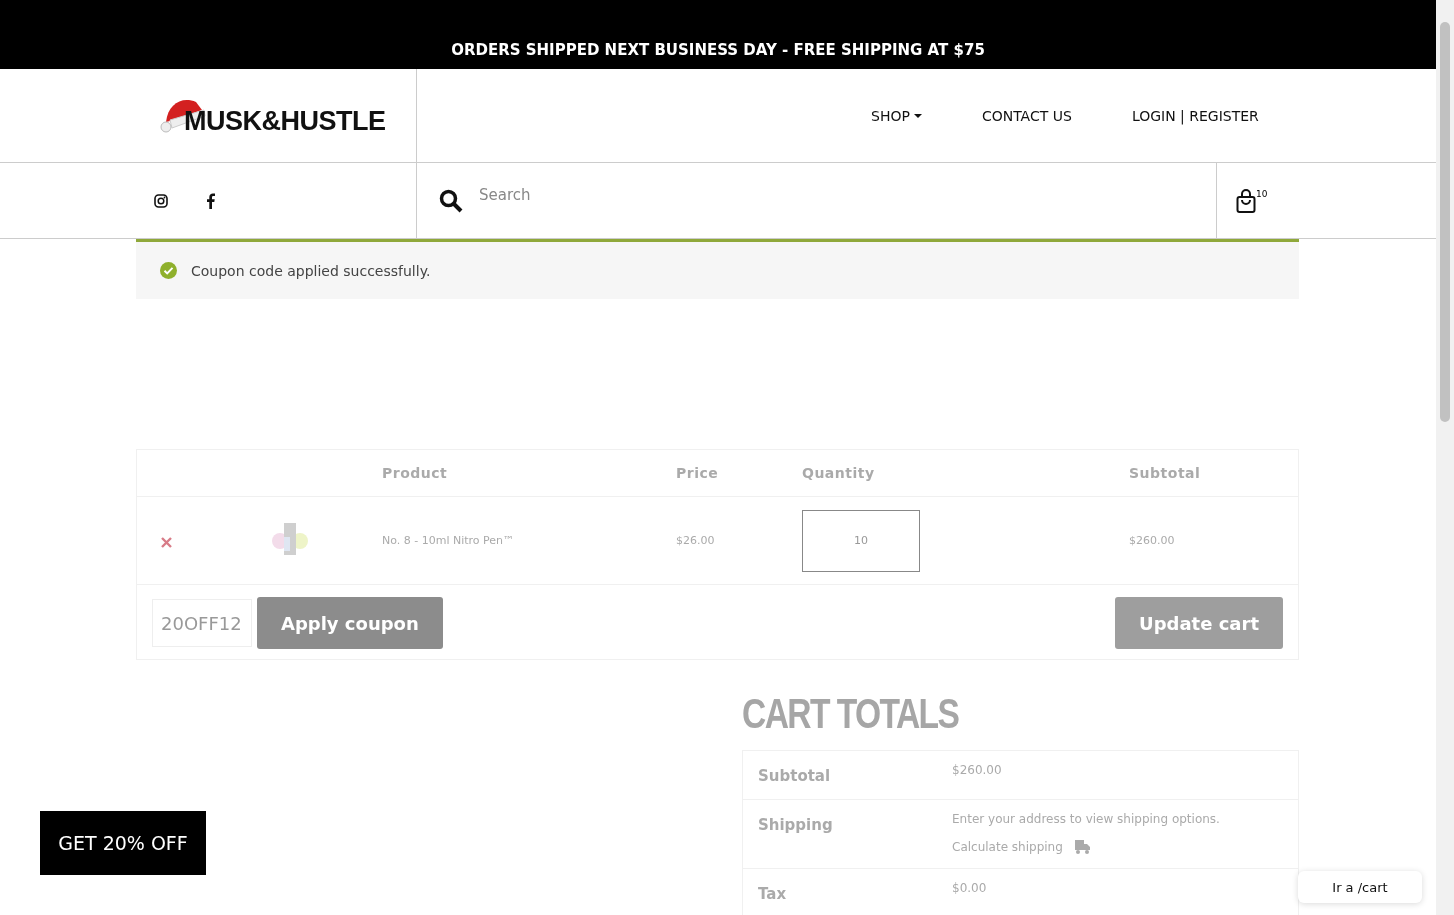  What do you see at coordinates (1360, 887) in the screenshot?
I see `tooltip: Ir a /cart` at bounding box center [1360, 887].